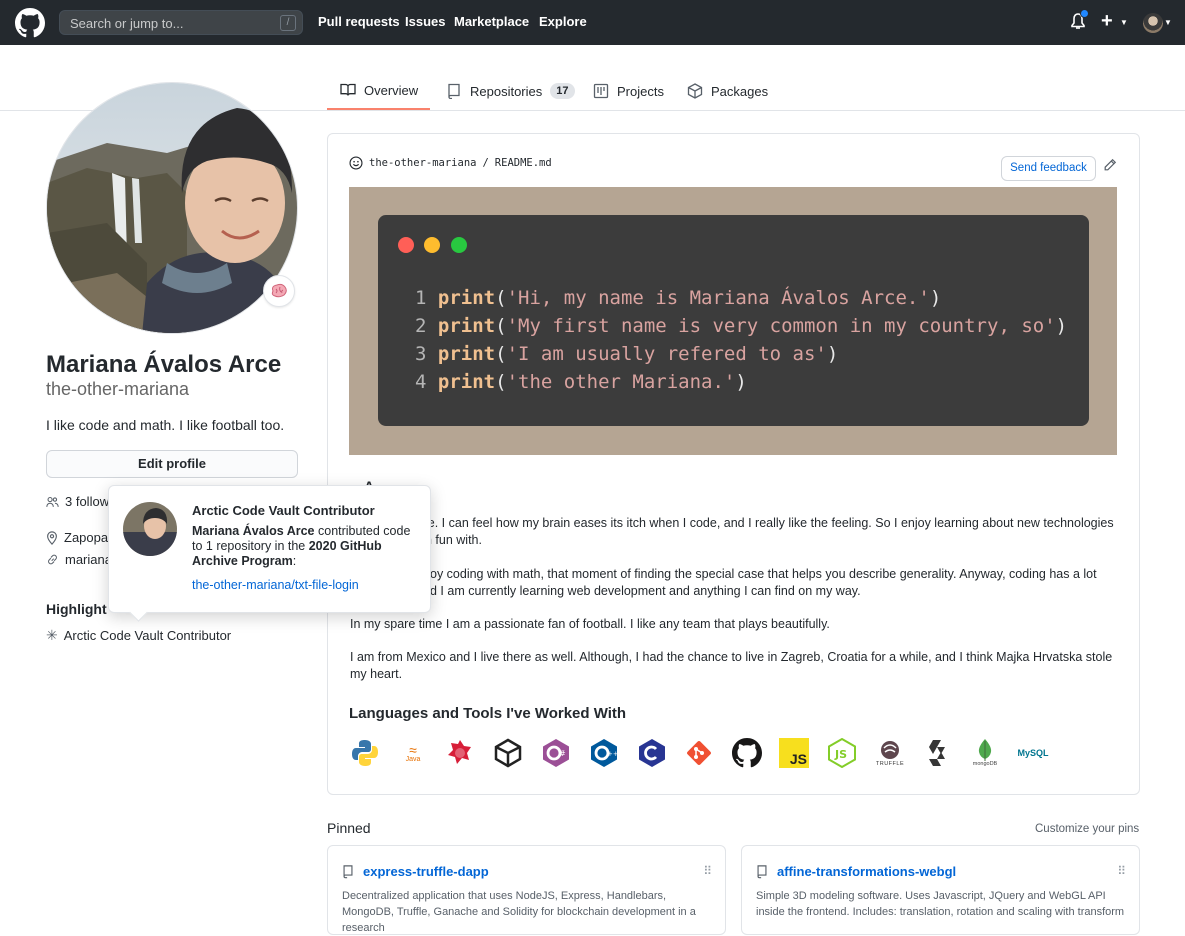  I want to click on cplusplus-icon: ++, so click(604, 753).